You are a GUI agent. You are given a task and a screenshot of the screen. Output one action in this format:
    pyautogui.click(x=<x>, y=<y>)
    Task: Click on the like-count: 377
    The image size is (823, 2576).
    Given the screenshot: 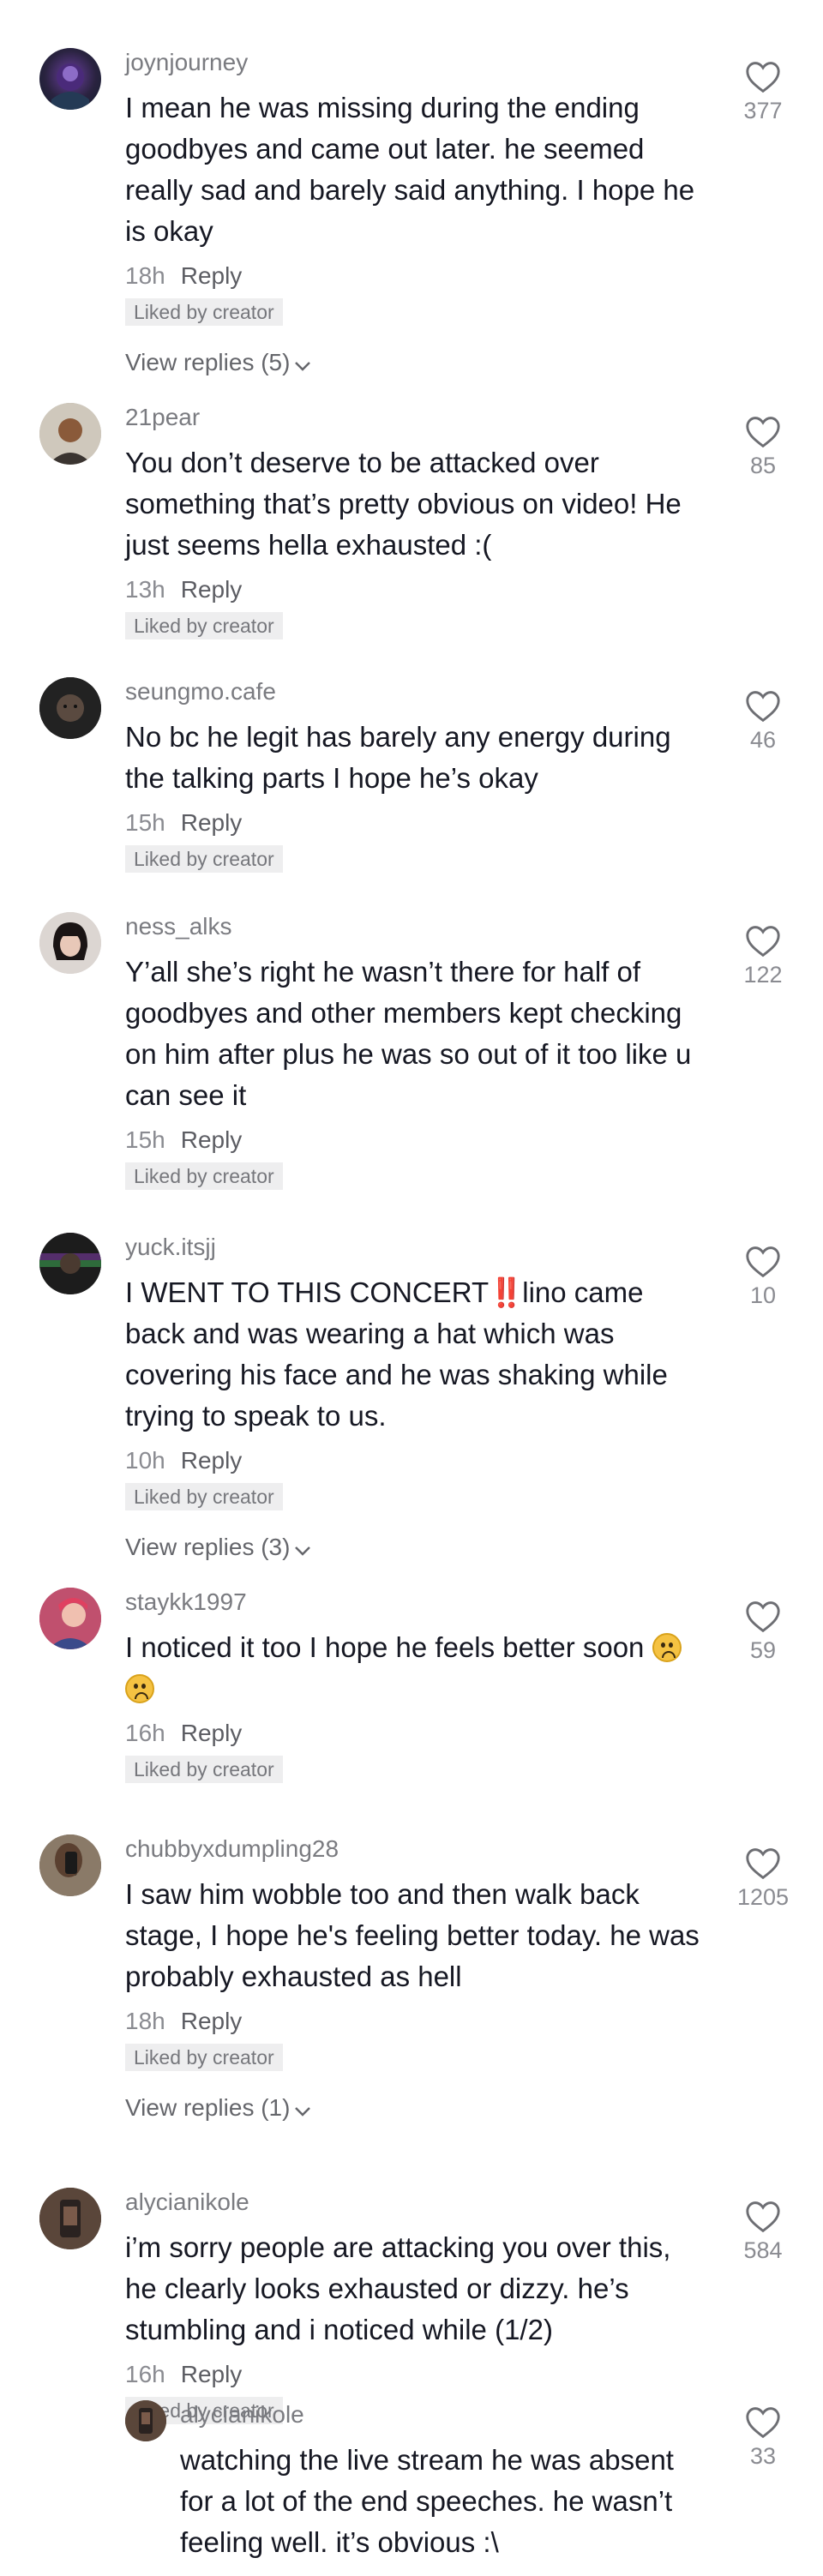 What is the action you would take?
    pyautogui.click(x=763, y=110)
    